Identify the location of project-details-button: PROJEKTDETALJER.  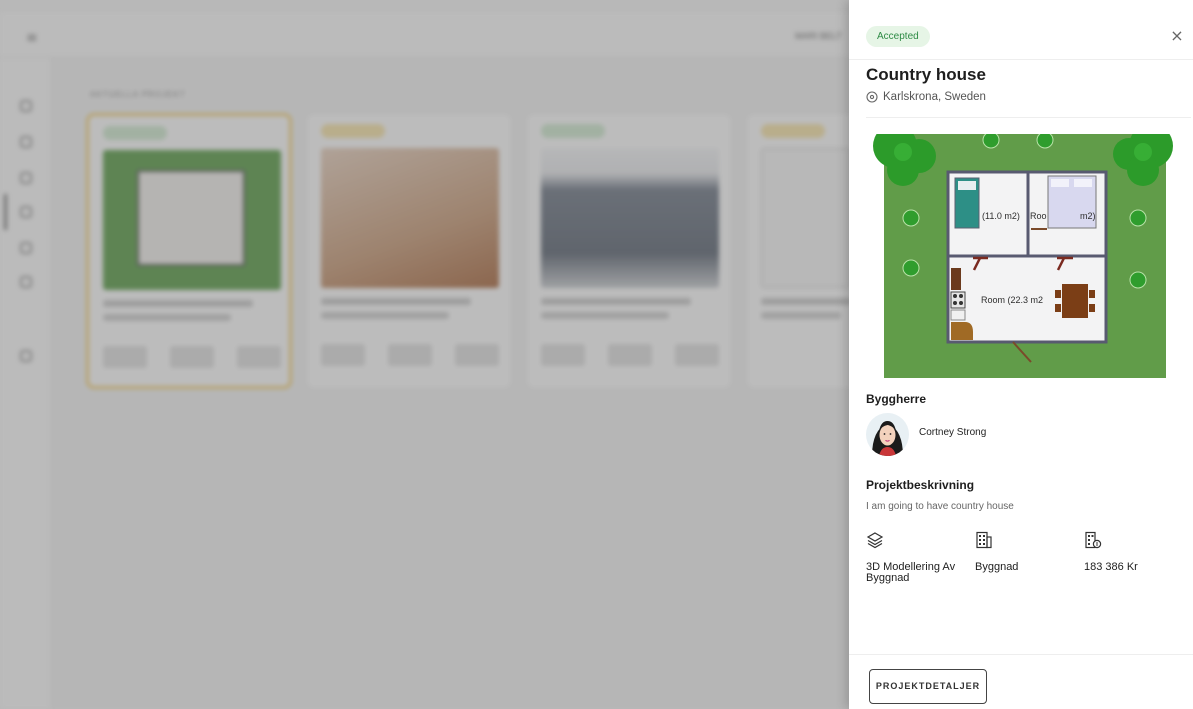
(928, 686).